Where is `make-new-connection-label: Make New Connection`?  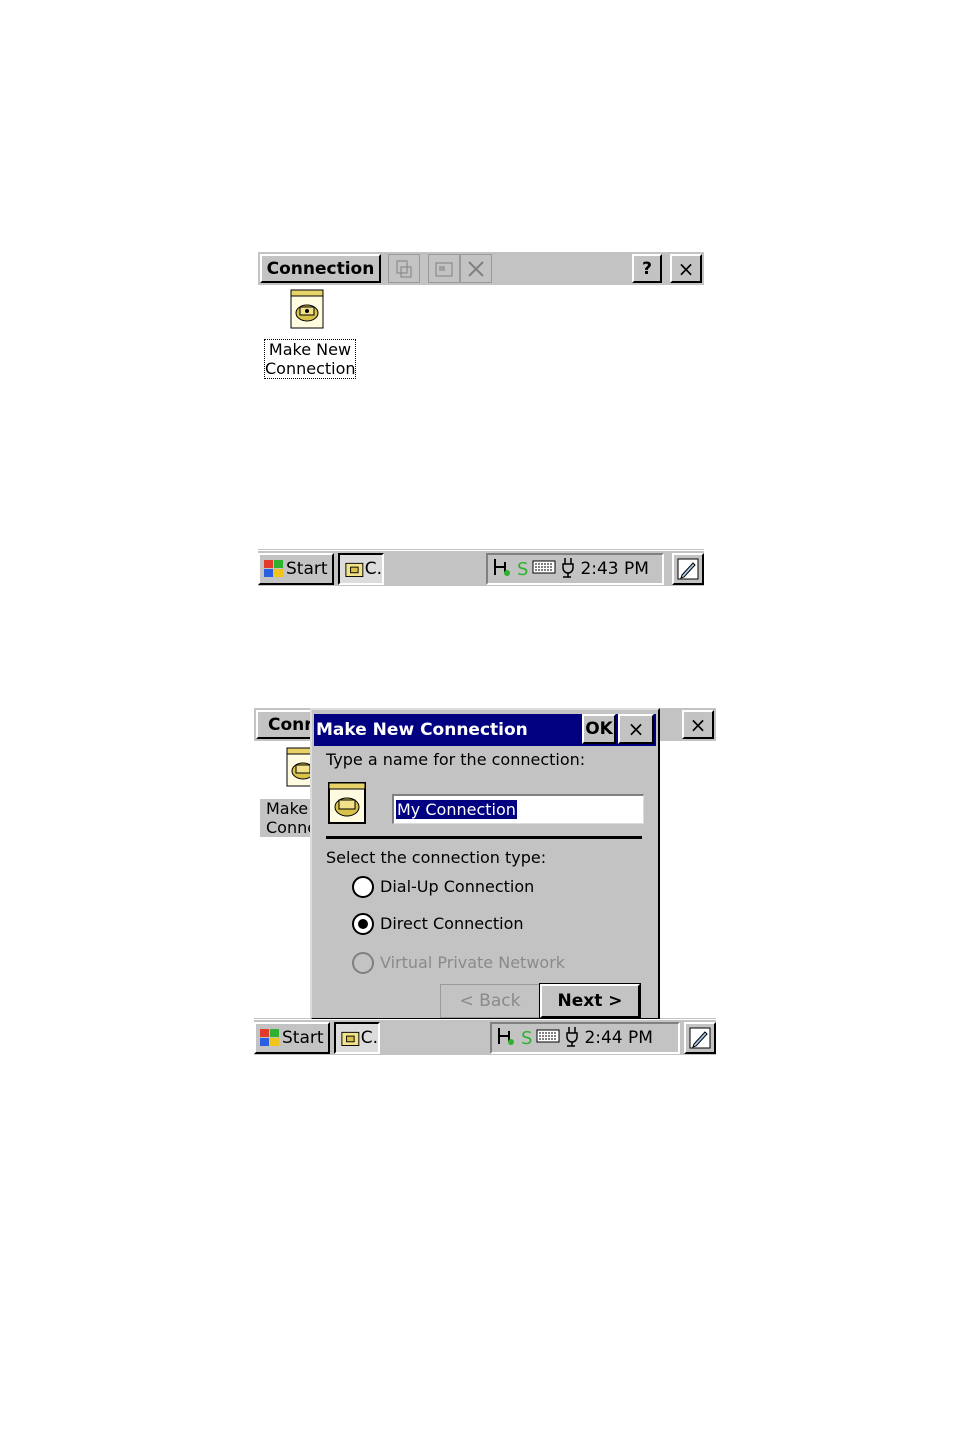
make-new-connection-label: Make New Connection is located at coordinates (310, 359).